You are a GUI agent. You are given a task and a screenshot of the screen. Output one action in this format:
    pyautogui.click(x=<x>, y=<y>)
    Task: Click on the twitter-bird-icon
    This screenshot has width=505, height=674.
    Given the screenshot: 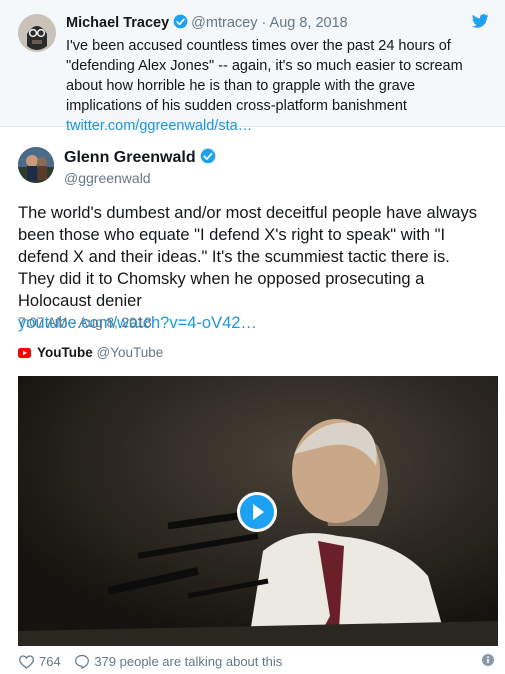 What is the action you would take?
    pyautogui.click(x=480, y=23)
    